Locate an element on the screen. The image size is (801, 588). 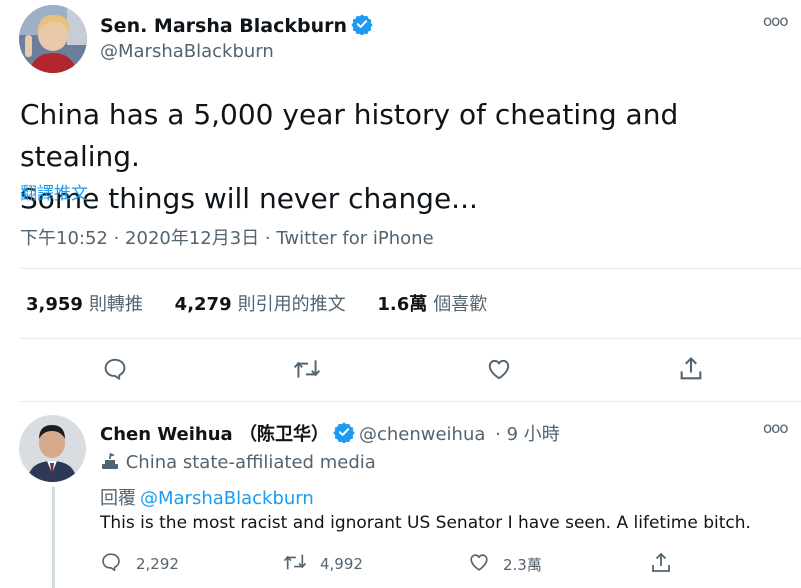
reply-like-button: 2.3萬 is located at coordinates (504, 564).